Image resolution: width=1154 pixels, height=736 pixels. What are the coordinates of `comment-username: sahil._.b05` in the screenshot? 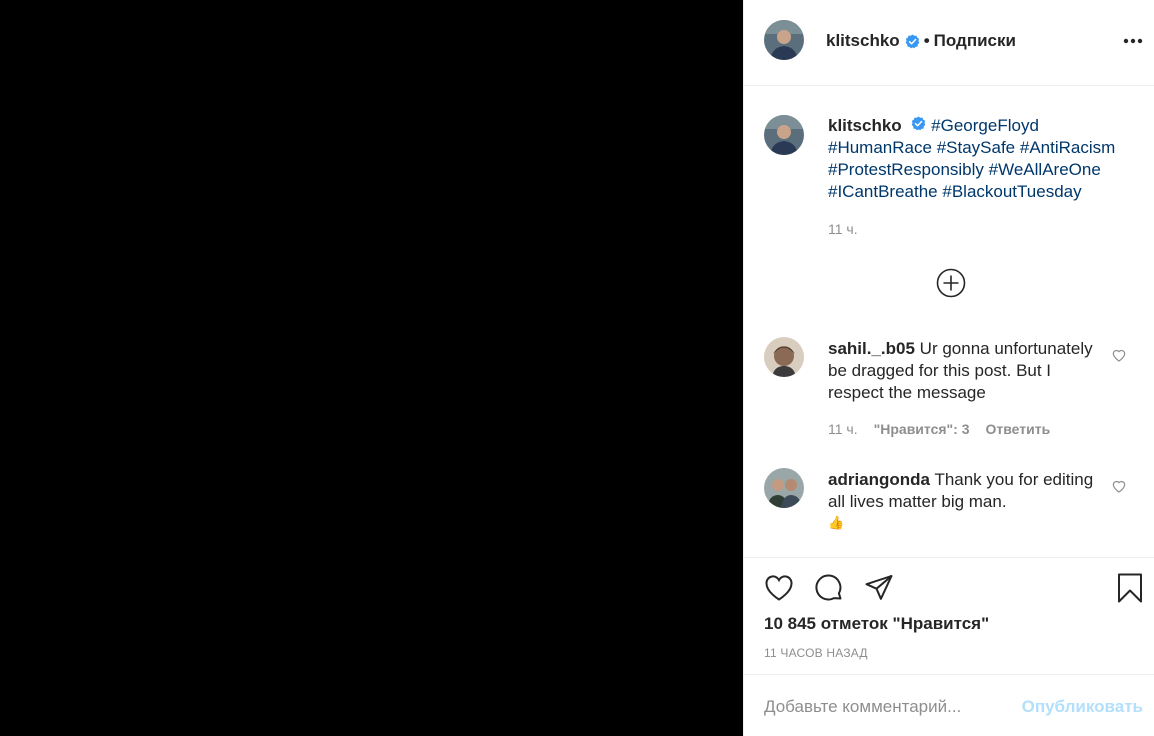 It's located at (871, 348).